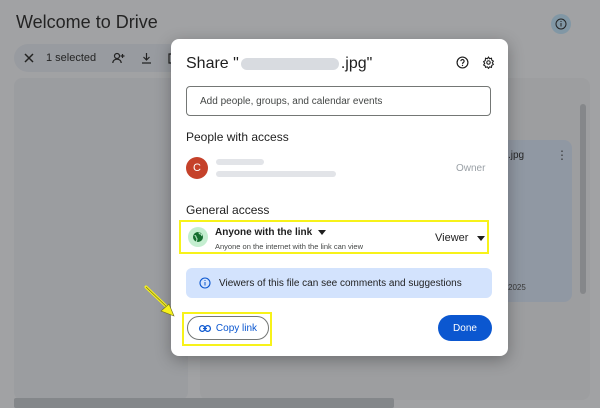 This screenshot has width=600, height=408. I want to click on role-label: Viewer, so click(452, 238).